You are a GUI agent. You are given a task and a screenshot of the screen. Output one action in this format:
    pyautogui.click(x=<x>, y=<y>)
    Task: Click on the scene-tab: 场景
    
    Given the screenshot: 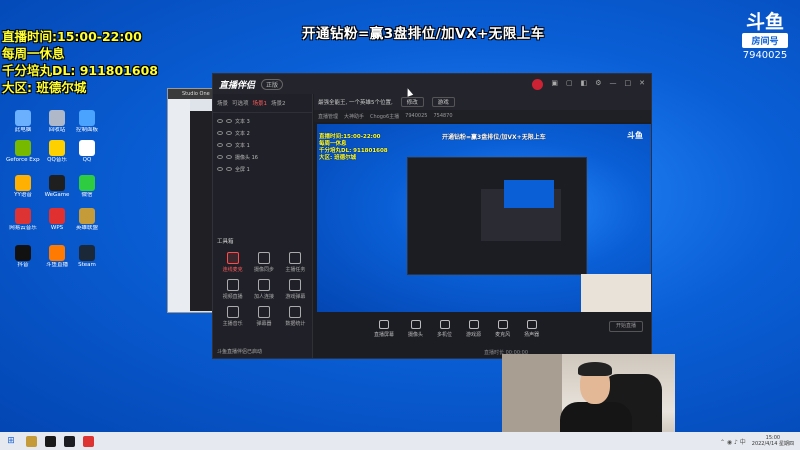 What is the action you would take?
    pyautogui.click(x=222, y=103)
    